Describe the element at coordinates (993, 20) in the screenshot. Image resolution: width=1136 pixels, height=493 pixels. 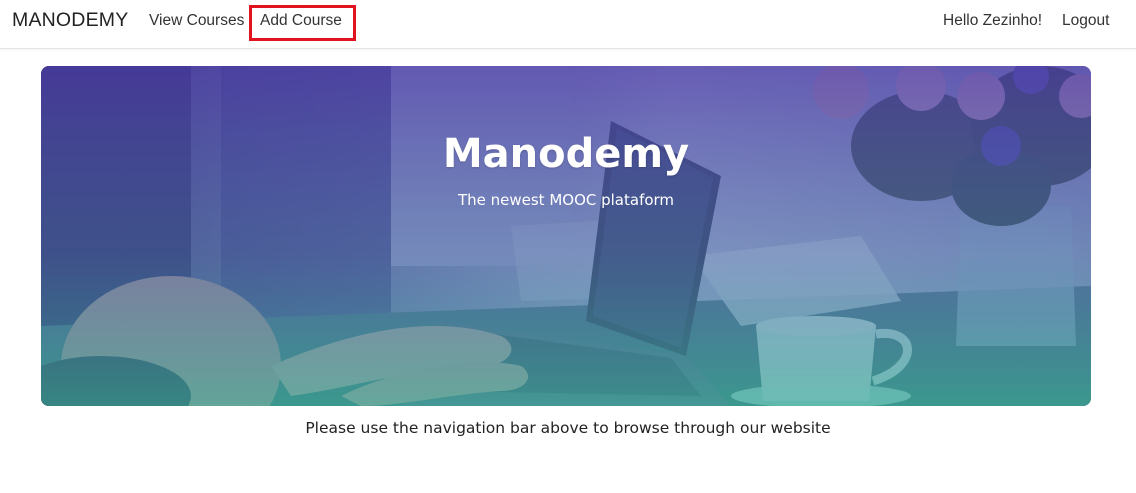
I see `user-greeting: Hello Zezinho!` at that location.